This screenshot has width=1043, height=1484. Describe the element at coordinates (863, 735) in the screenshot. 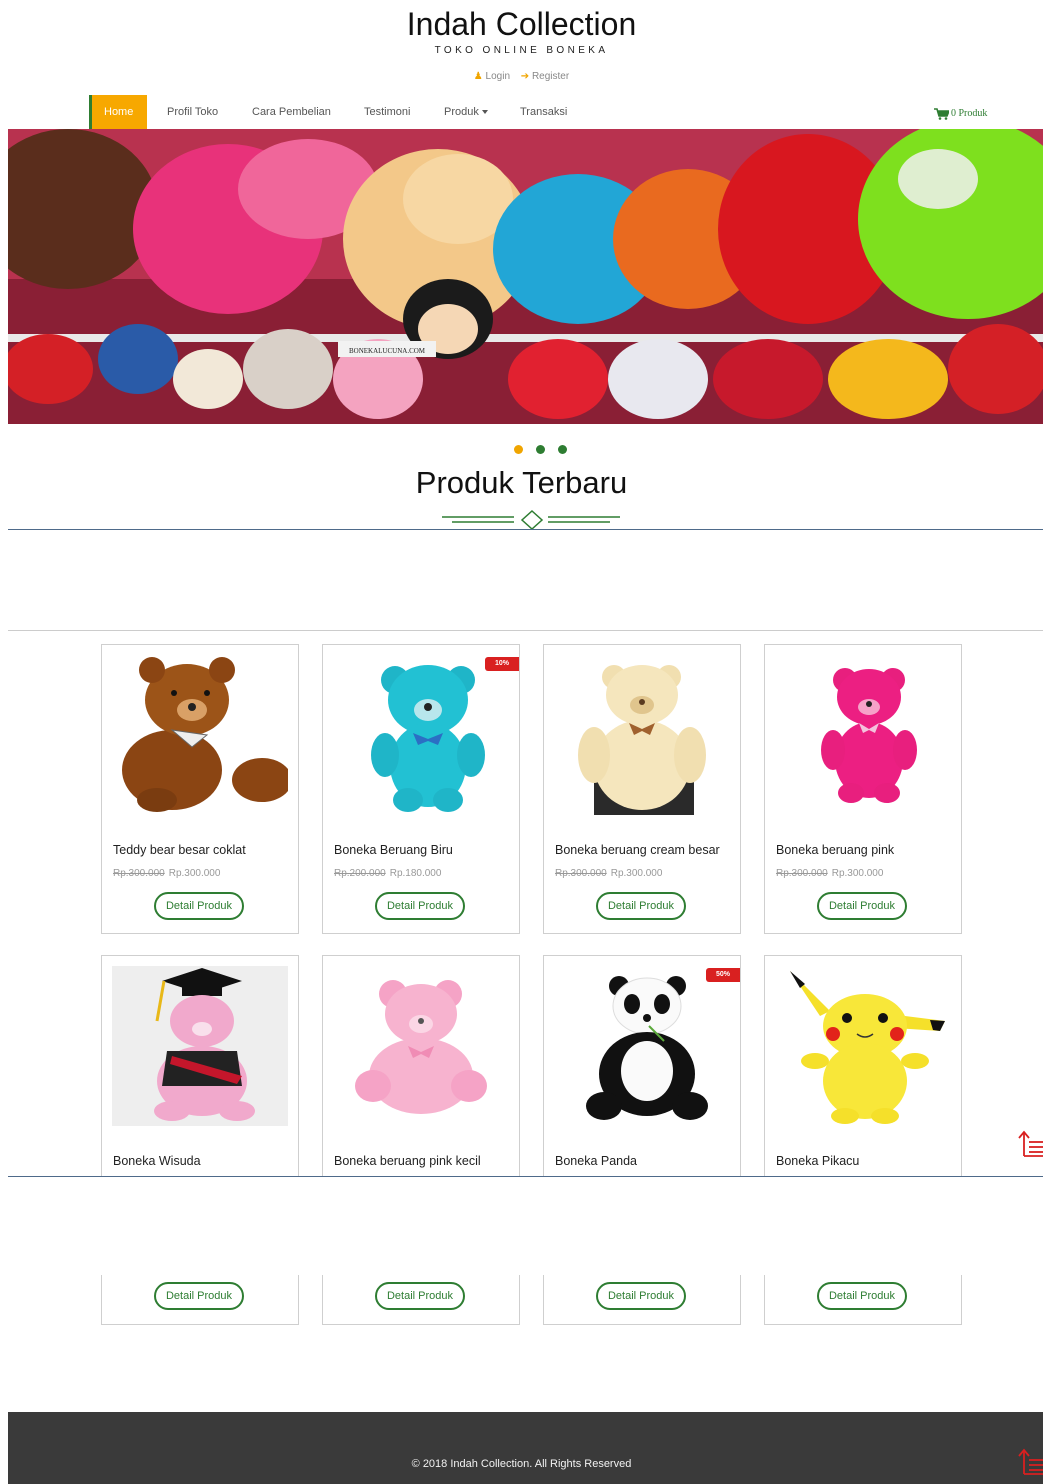

I see `pink-bear-image` at that location.